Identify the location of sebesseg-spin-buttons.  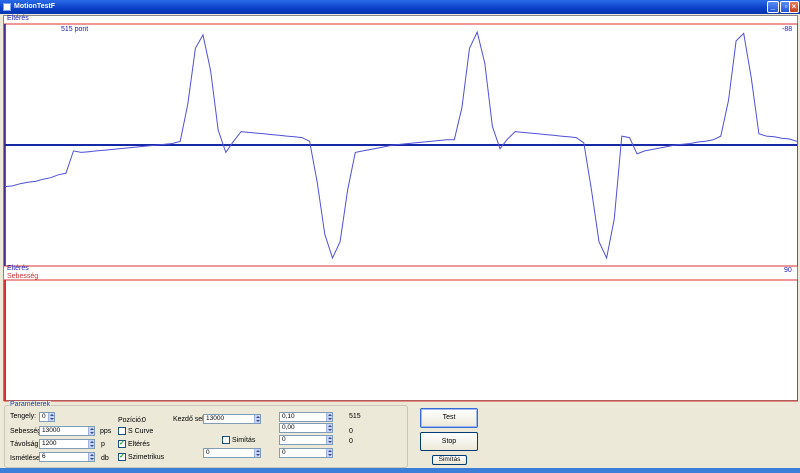
(91, 431).